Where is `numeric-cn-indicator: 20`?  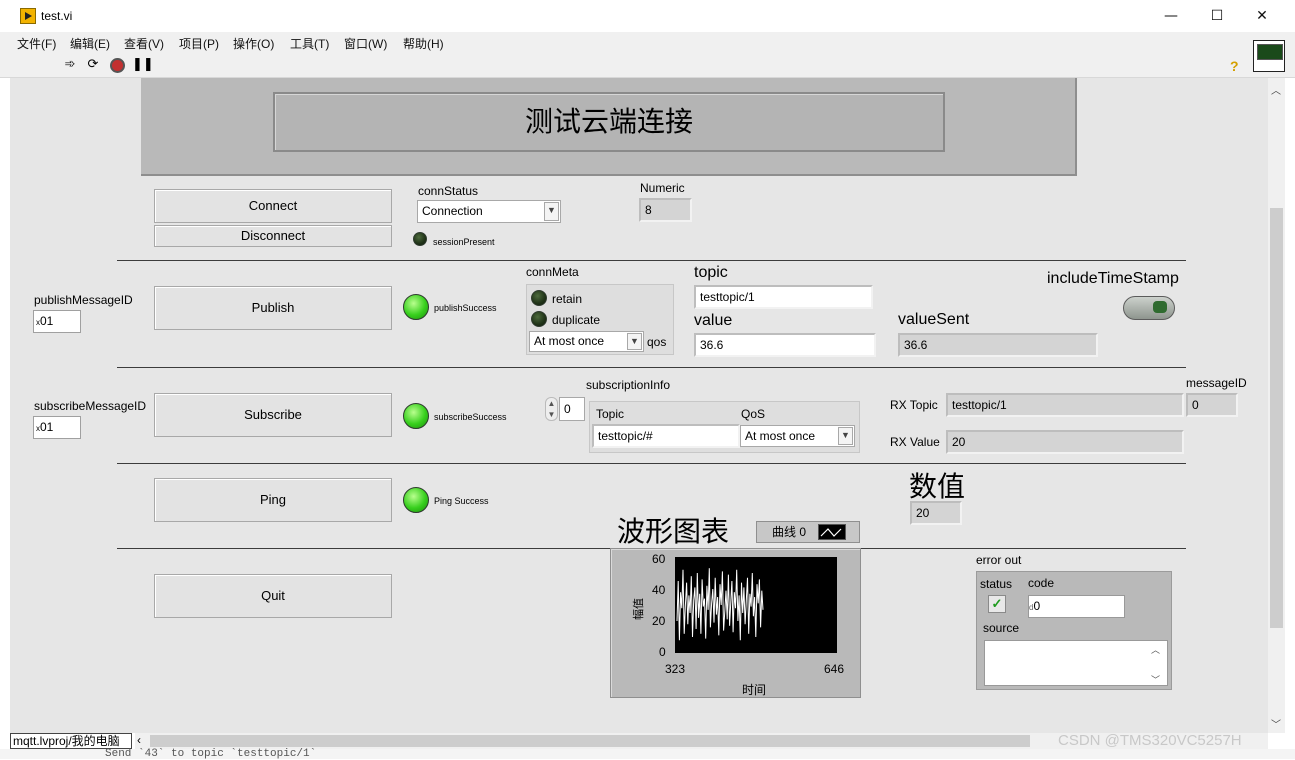 numeric-cn-indicator: 20 is located at coordinates (936, 513).